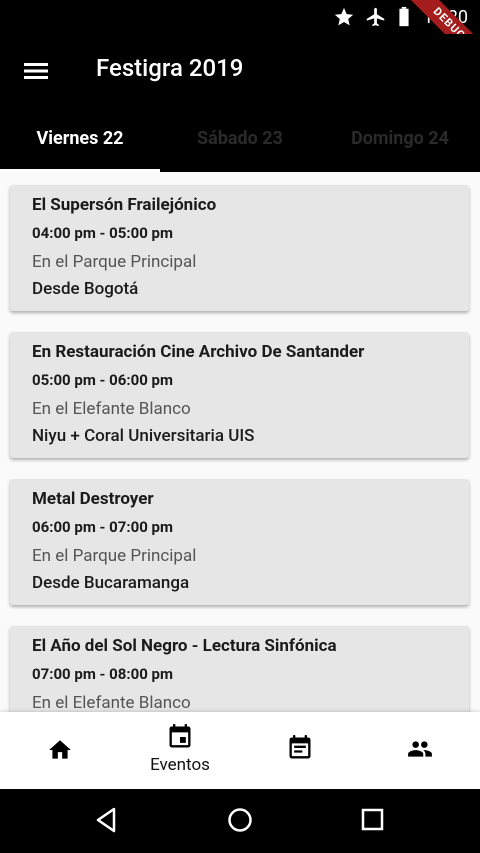 Image resolution: width=480 pixels, height=853 pixels. I want to click on system-navigation-bar, so click(240, 821).